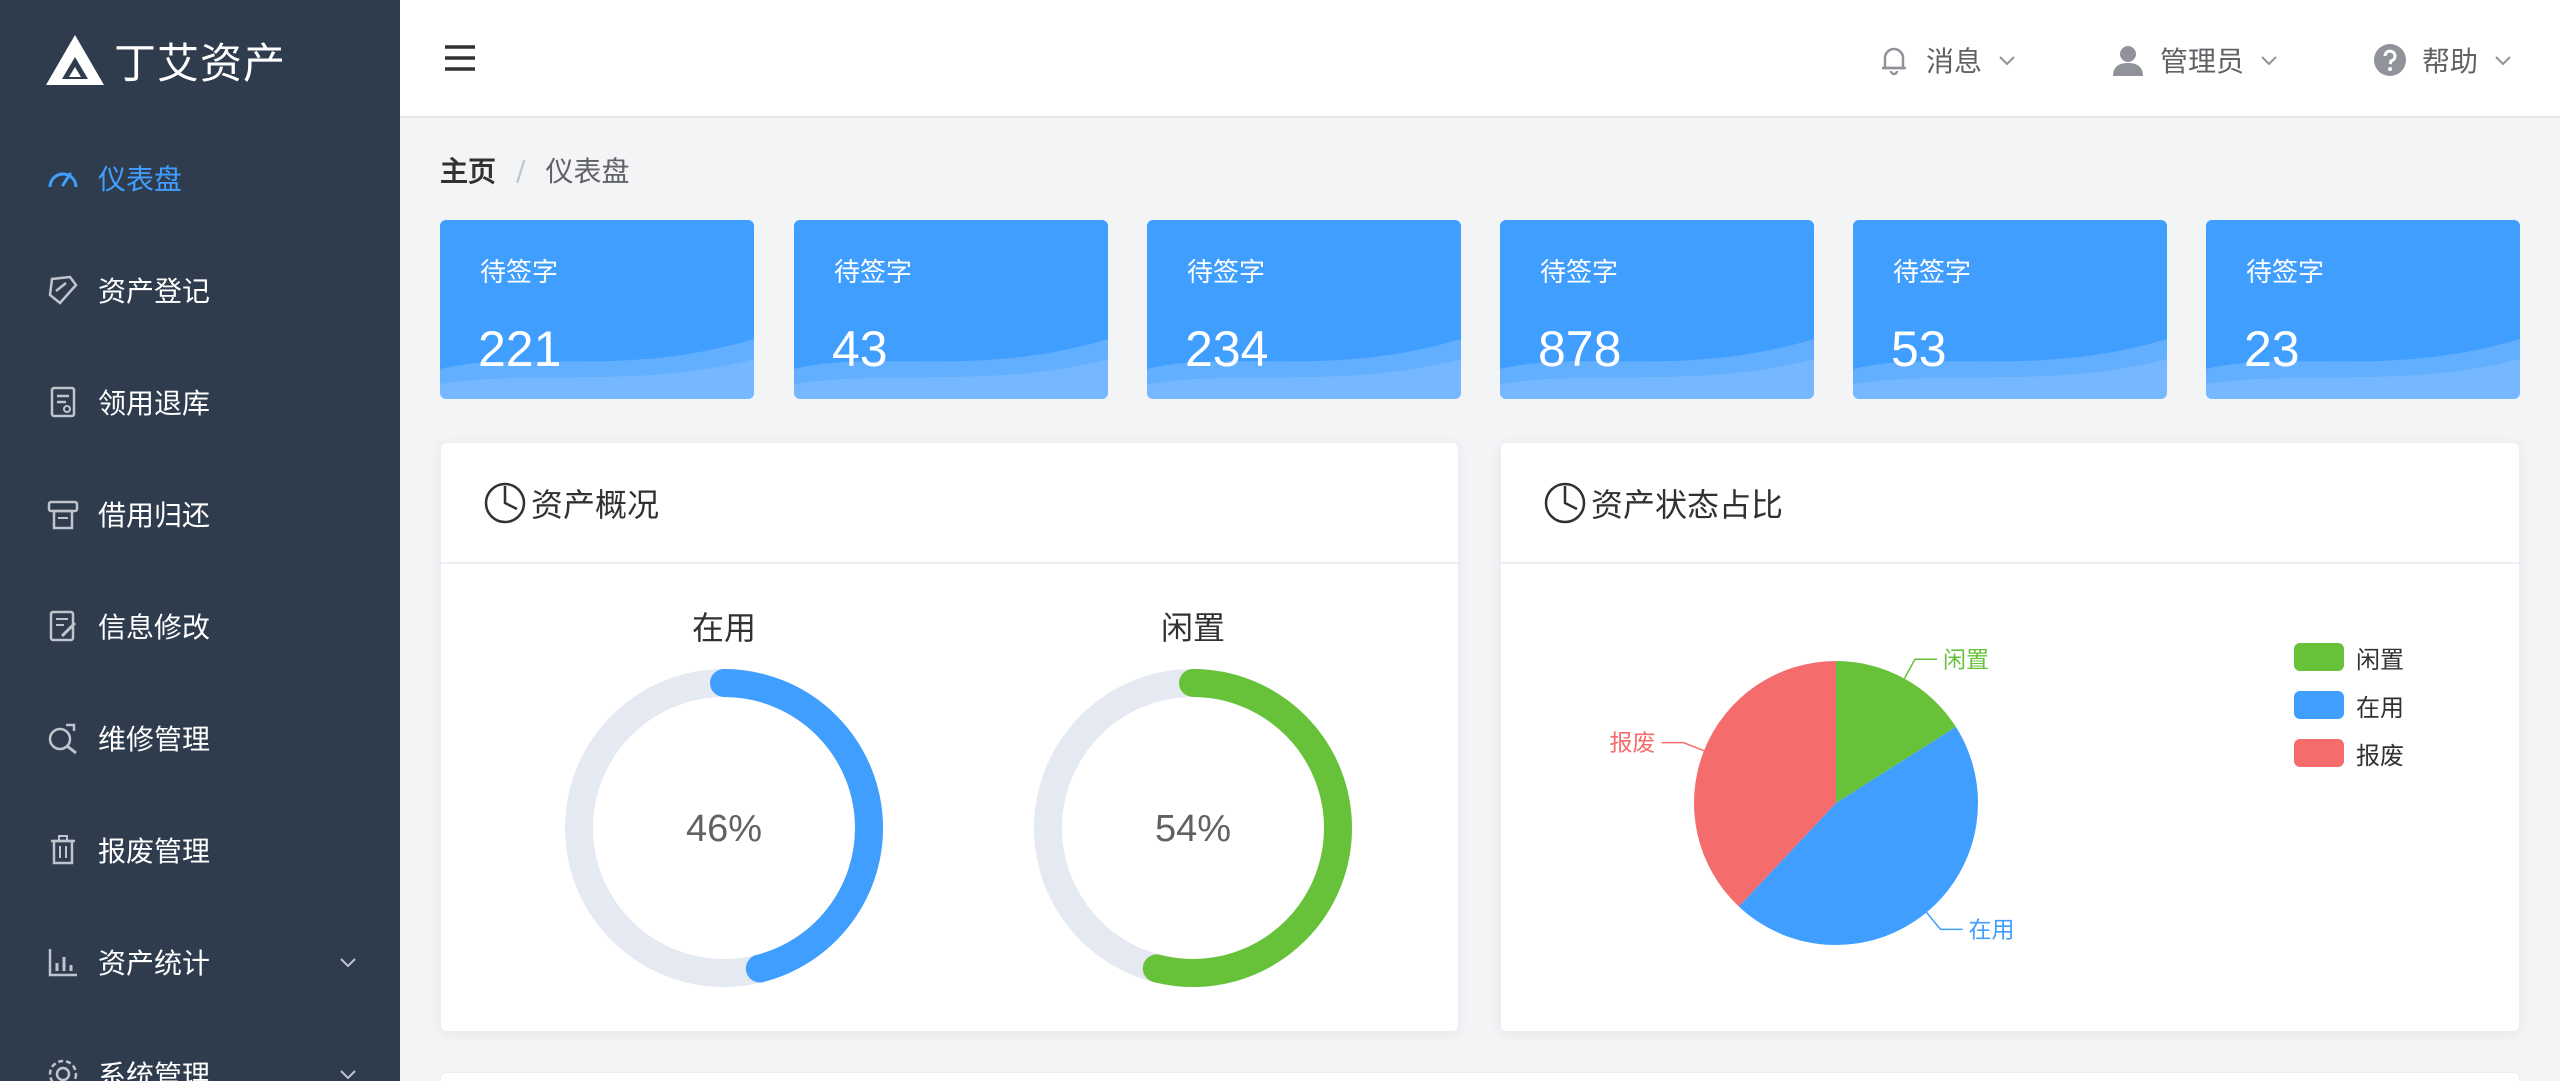  Describe the element at coordinates (1992, 930) in the screenshot. I see `pie-label: 在用` at that location.